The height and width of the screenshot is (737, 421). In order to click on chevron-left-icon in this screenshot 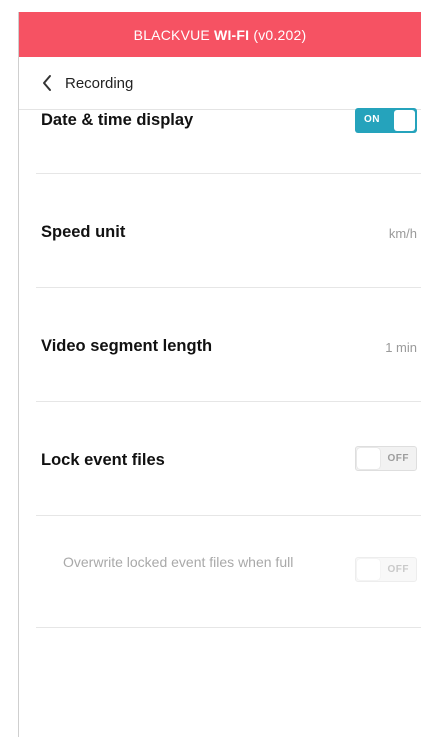, I will do `click(47, 83)`.